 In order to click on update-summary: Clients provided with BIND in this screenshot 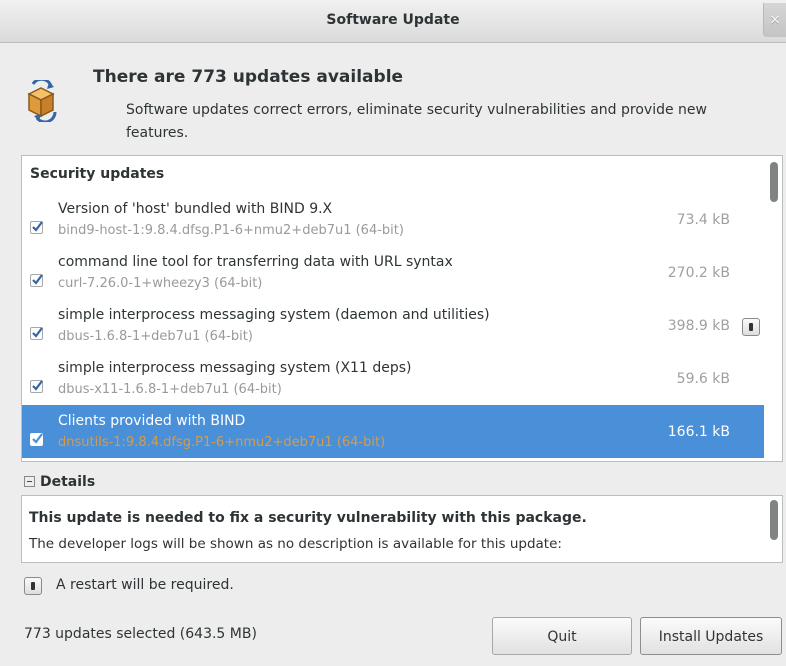, I will do `click(152, 421)`.